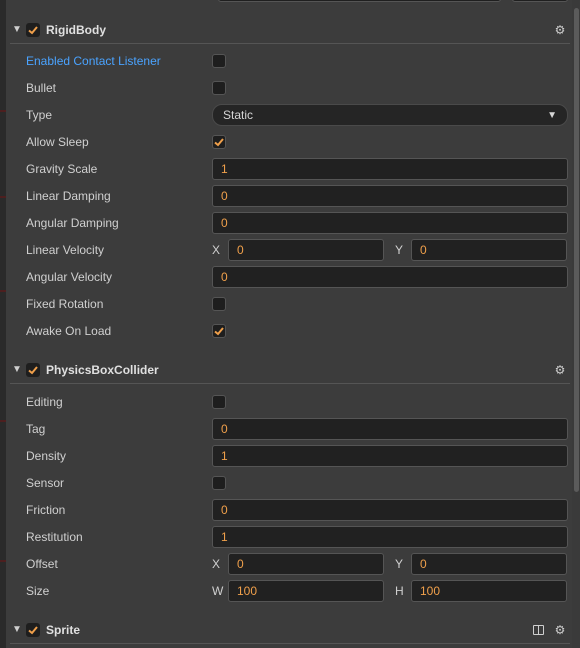 The image size is (580, 648). Describe the element at coordinates (102, 369) in the screenshot. I see `collider-title: PhysicsBoxCollider` at that location.